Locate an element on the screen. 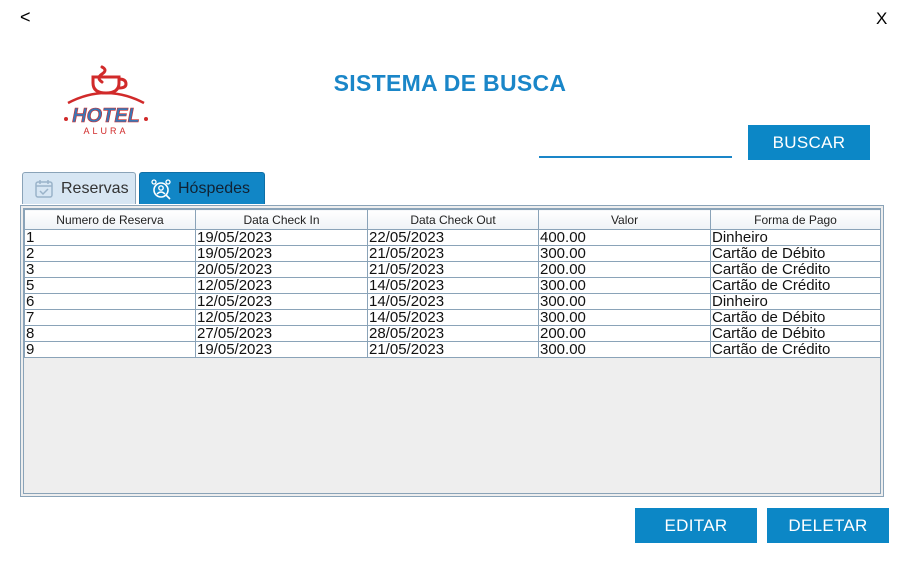 The image size is (910, 571). cell-check-out: 22/05/2023 is located at coordinates (453, 237).